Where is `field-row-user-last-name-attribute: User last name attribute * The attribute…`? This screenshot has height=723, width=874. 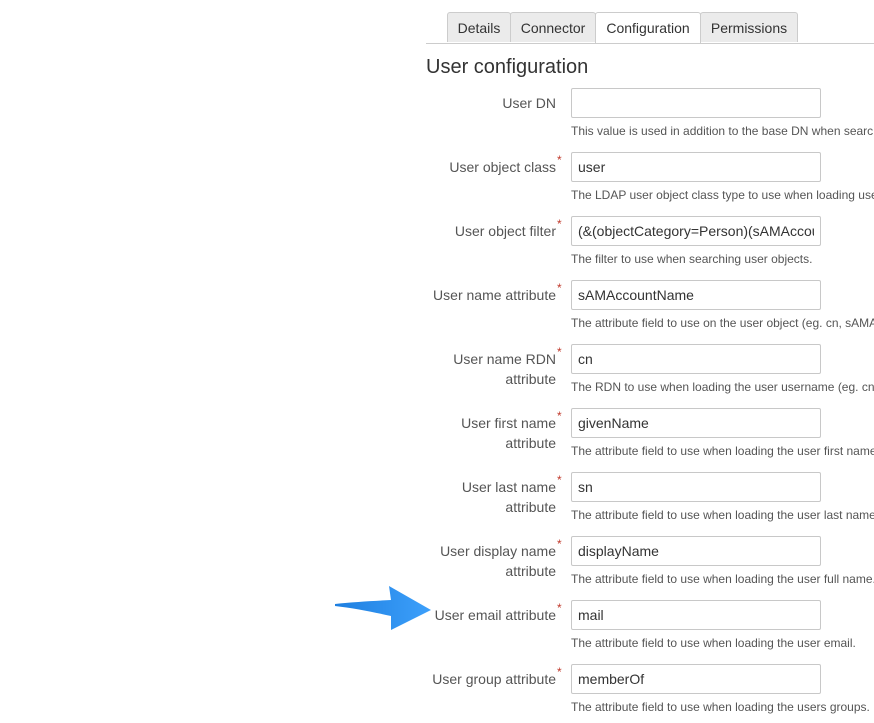 field-row-user-last-name-attribute: User last name attribute * The attribute… is located at coordinates (437, 504).